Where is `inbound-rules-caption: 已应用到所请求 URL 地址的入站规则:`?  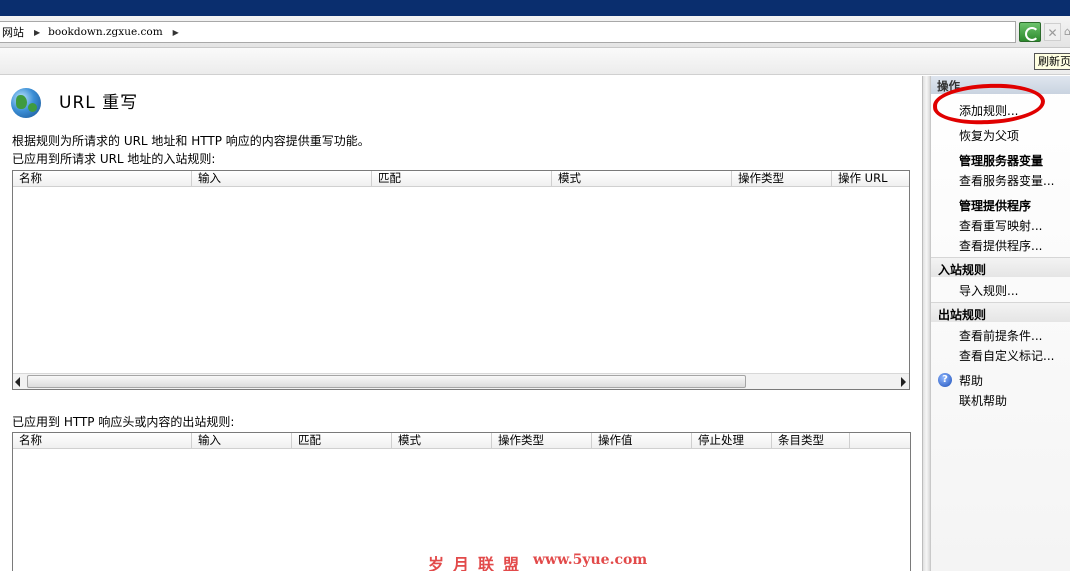
inbound-rules-caption: 已应用到所请求 URL 地址的入站规则: is located at coordinates (114, 159).